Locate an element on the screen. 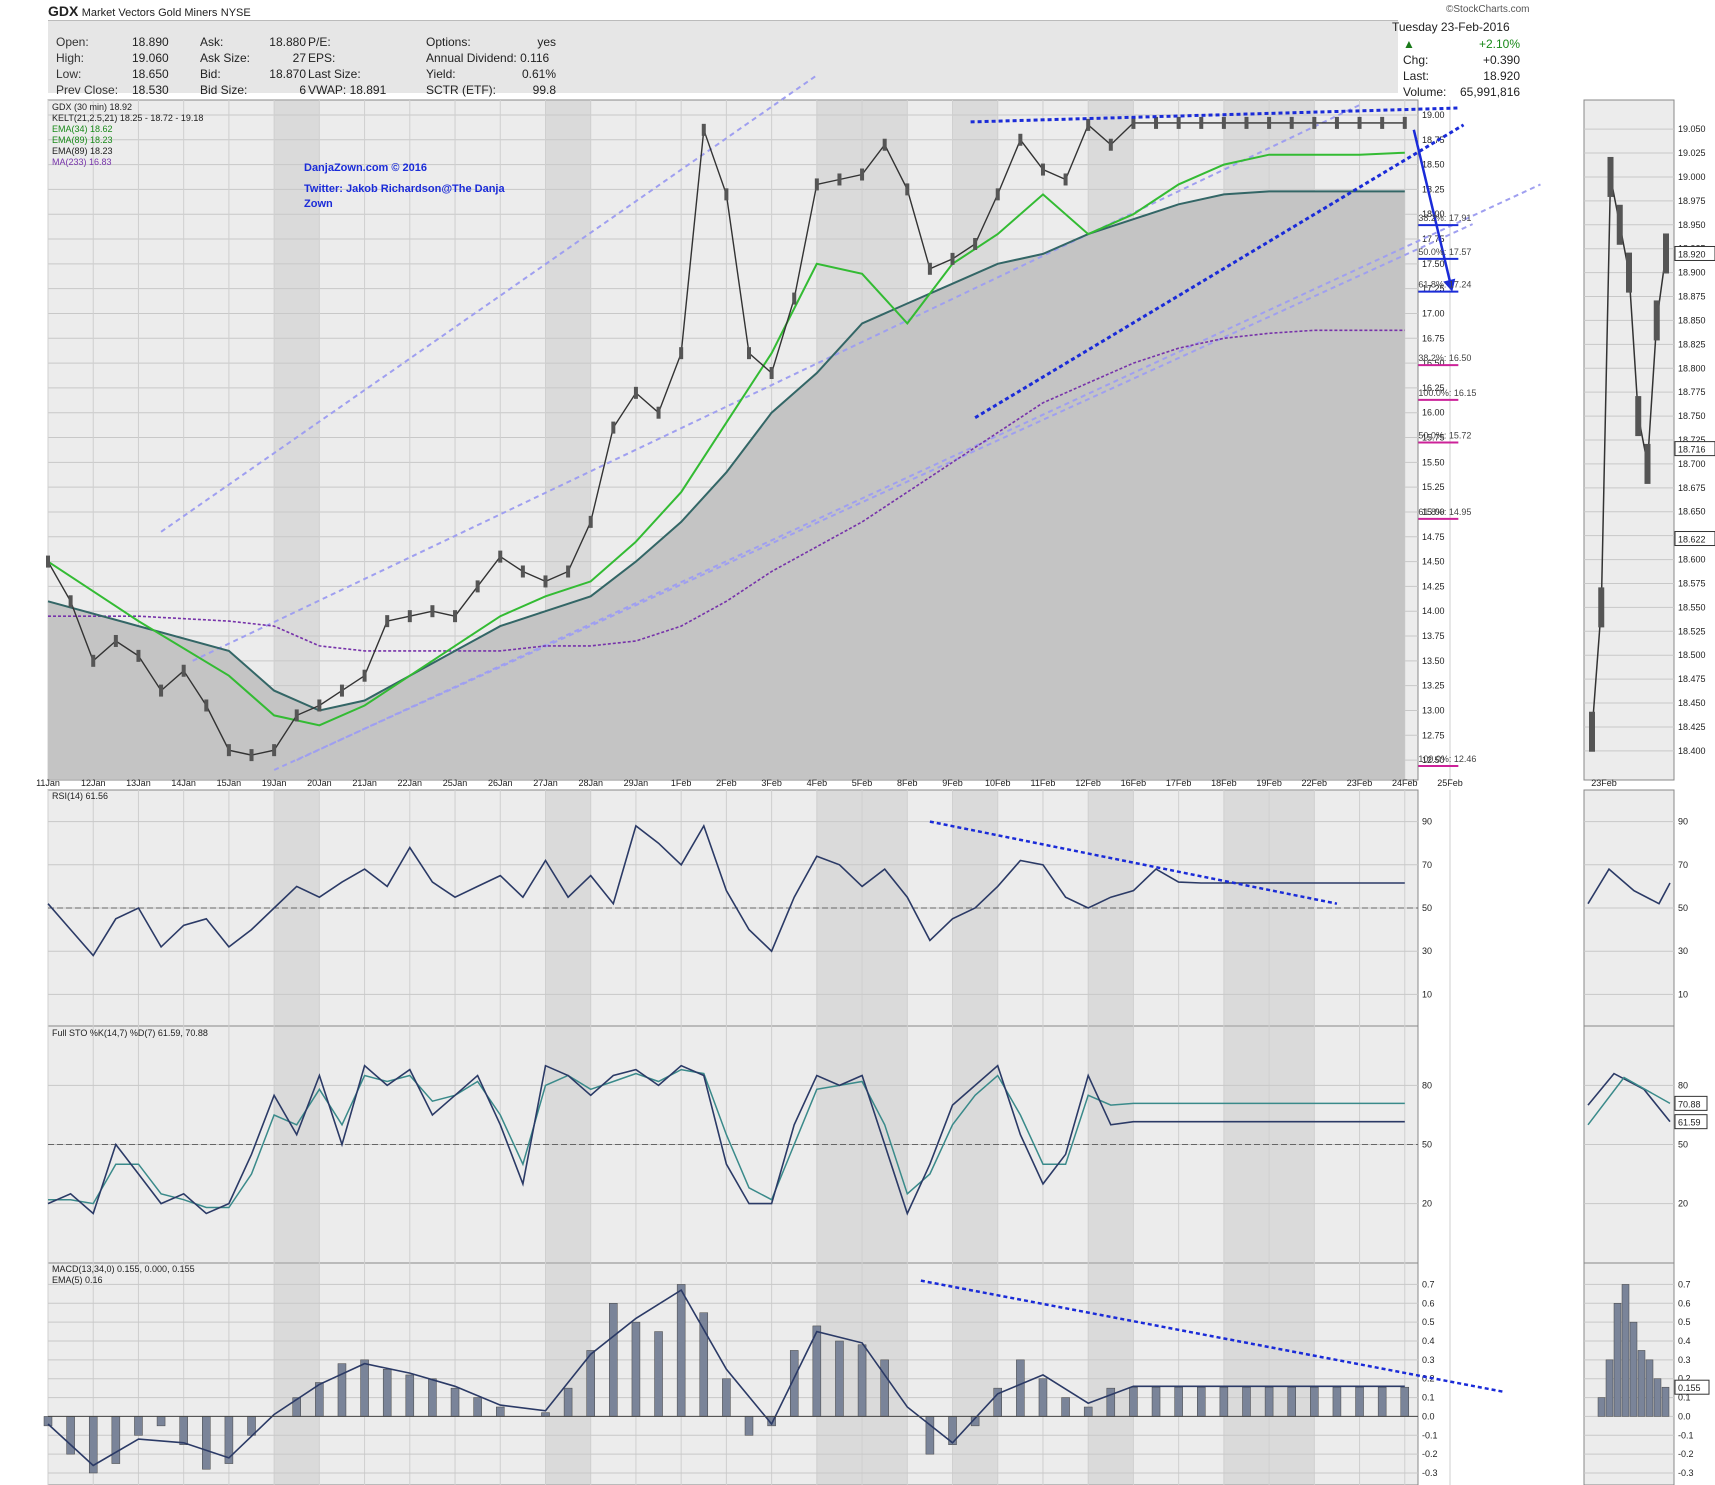  price-y-tick-11: 15.25 is located at coordinates (1433, 487).